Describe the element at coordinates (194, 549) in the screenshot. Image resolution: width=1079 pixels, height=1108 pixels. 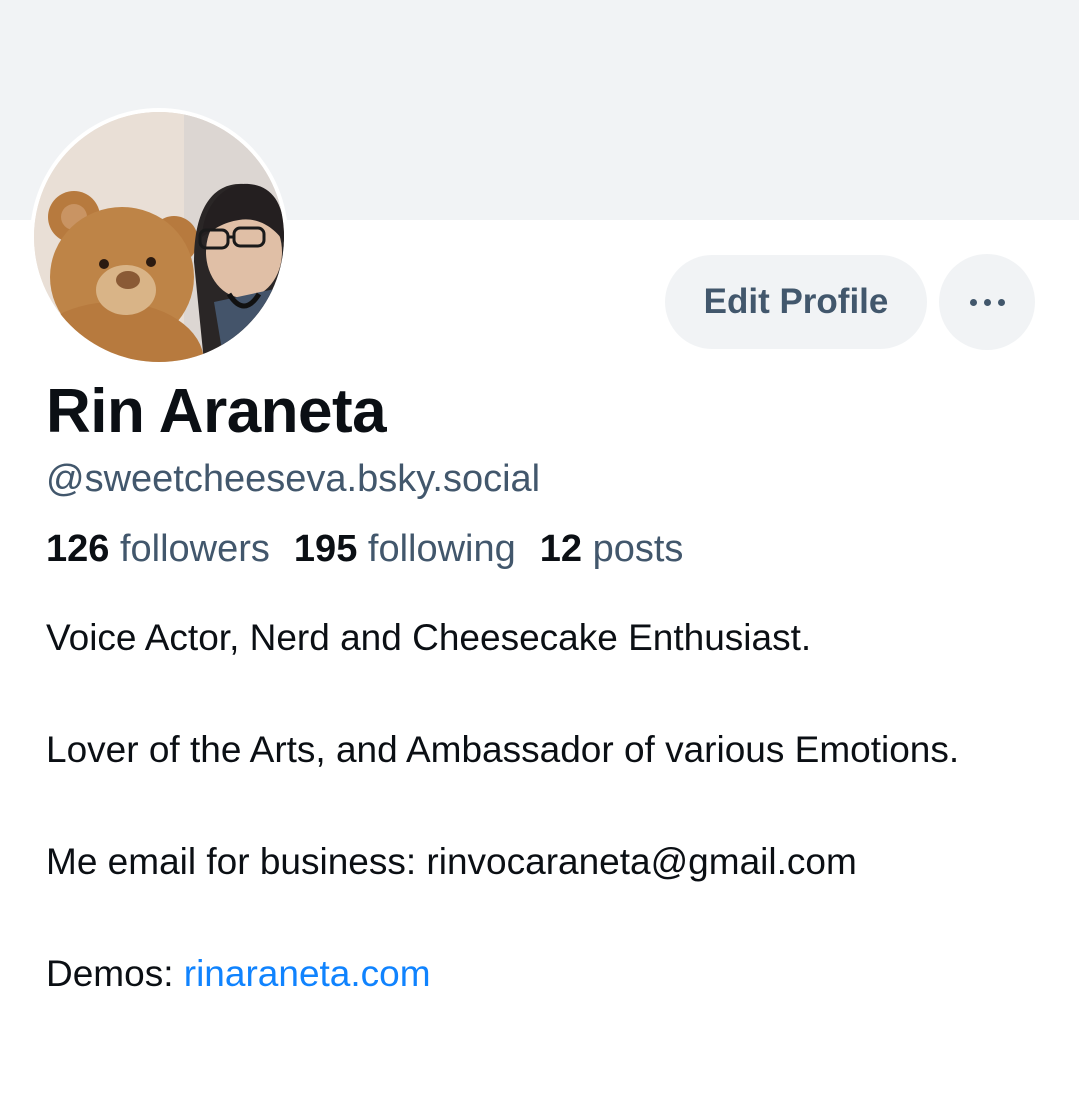
I see `followers-label: followers` at that location.